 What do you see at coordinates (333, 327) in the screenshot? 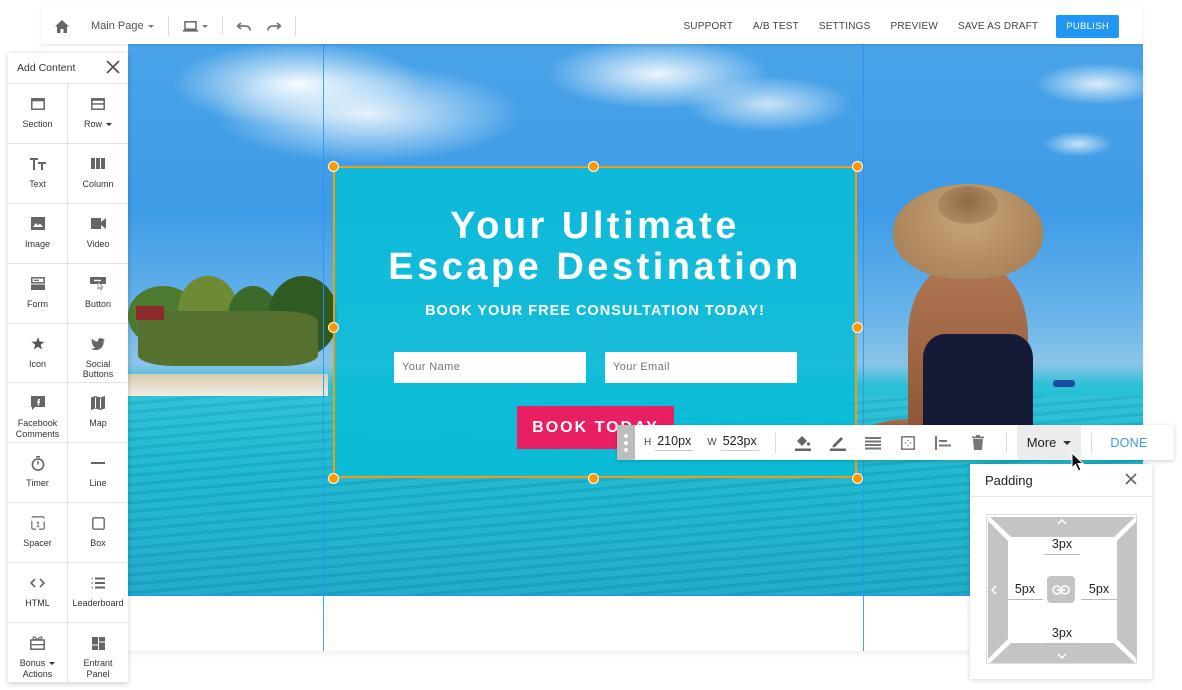
I see `resize-handle-left` at bounding box center [333, 327].